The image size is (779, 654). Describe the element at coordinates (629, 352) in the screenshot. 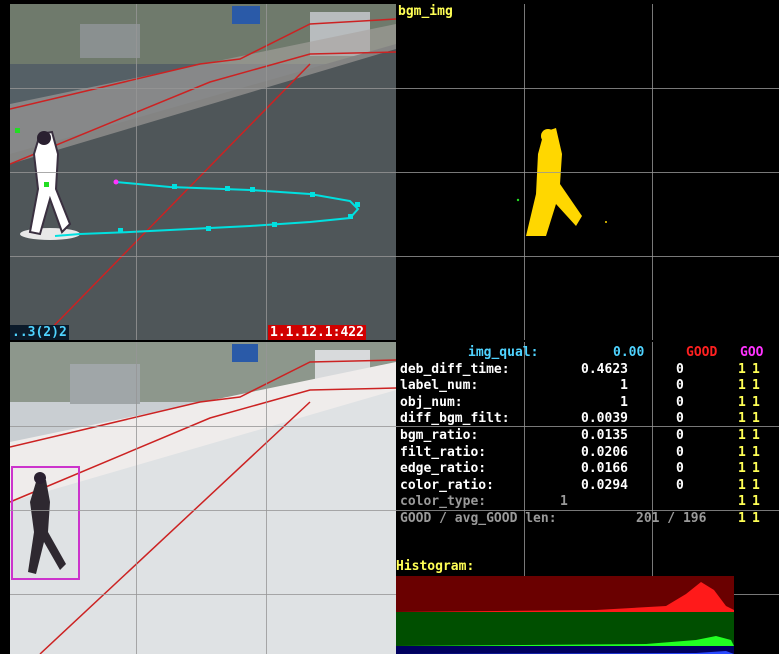

I see `img-qual-value: 0.00` at that location.